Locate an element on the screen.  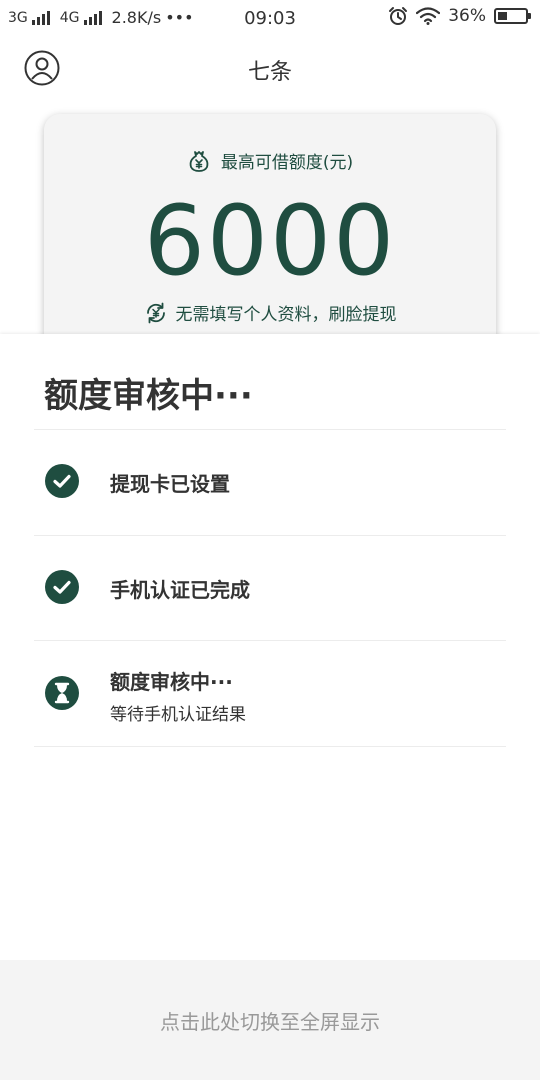
status-right: 36% is located at coordinates (459, 16).